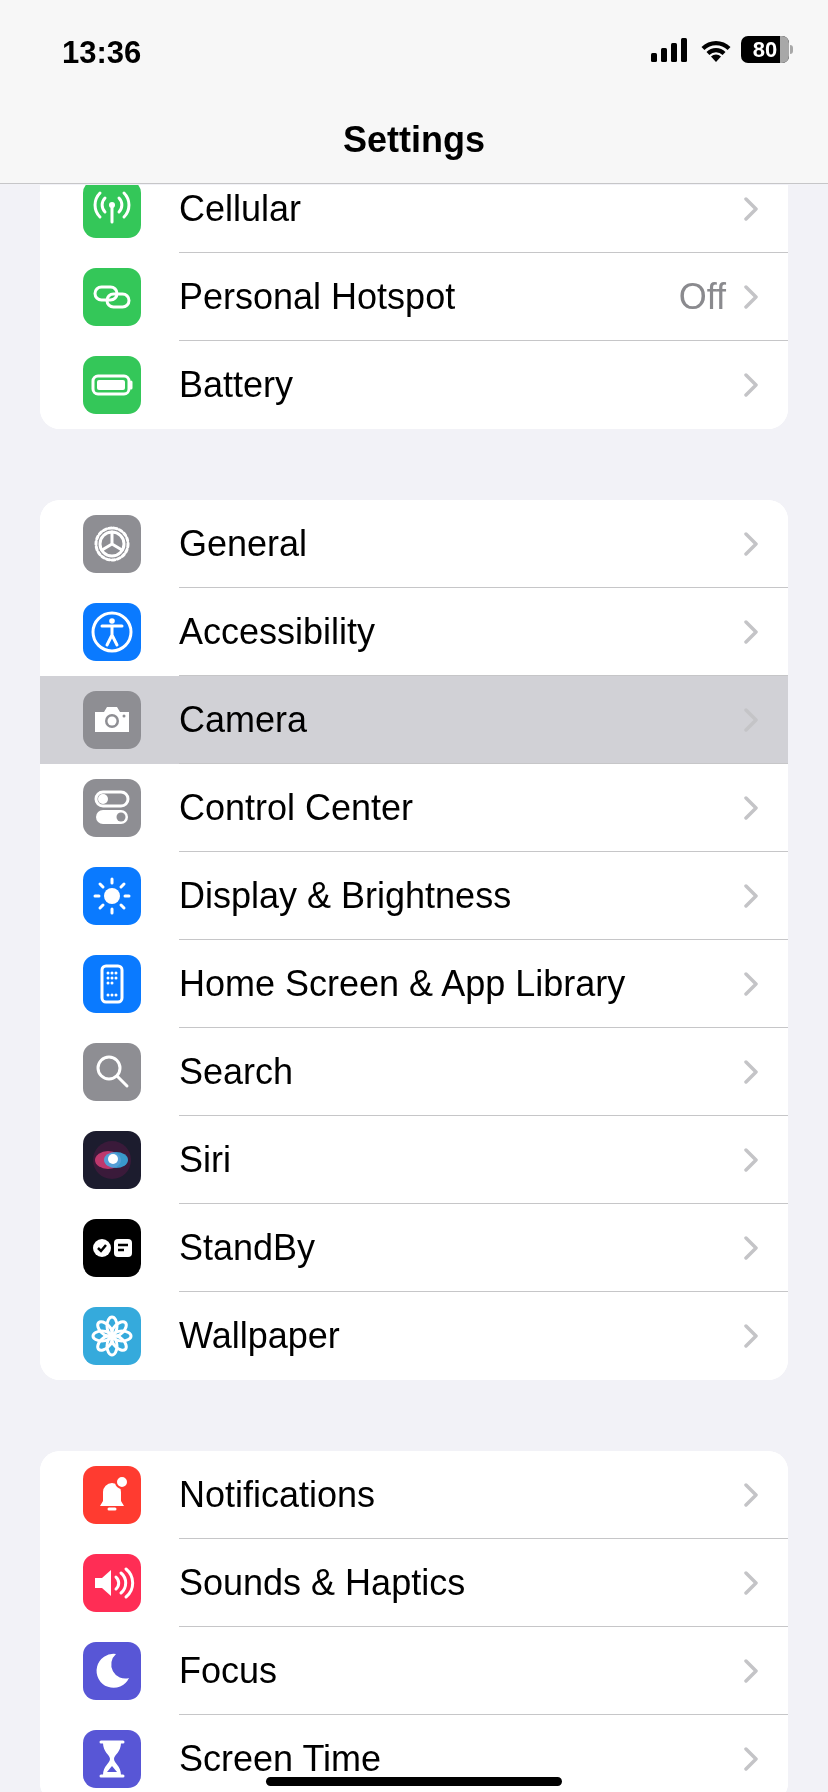 This screenshot has height=1792, width=828. What do you see at coordinates (414, 140) in the screenshot?
I see `page-title: Settings` at bounding box center [414, 140].